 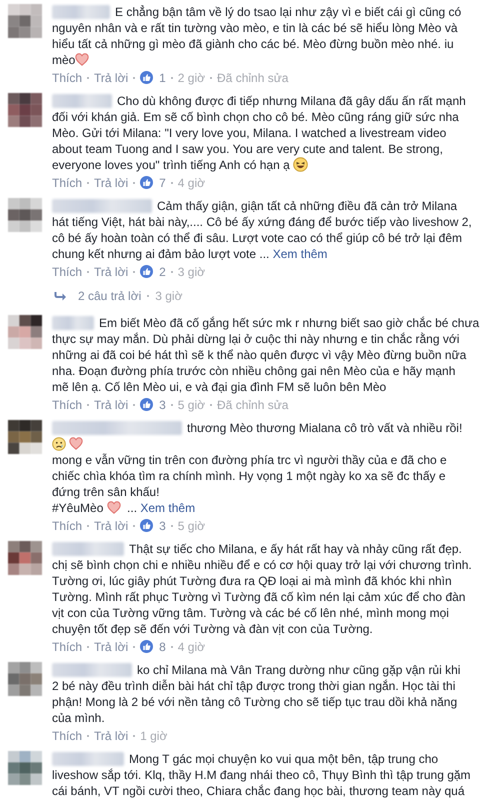 I want to click on replies-link: 2 câu trả lời, so click(x=110, y=295).